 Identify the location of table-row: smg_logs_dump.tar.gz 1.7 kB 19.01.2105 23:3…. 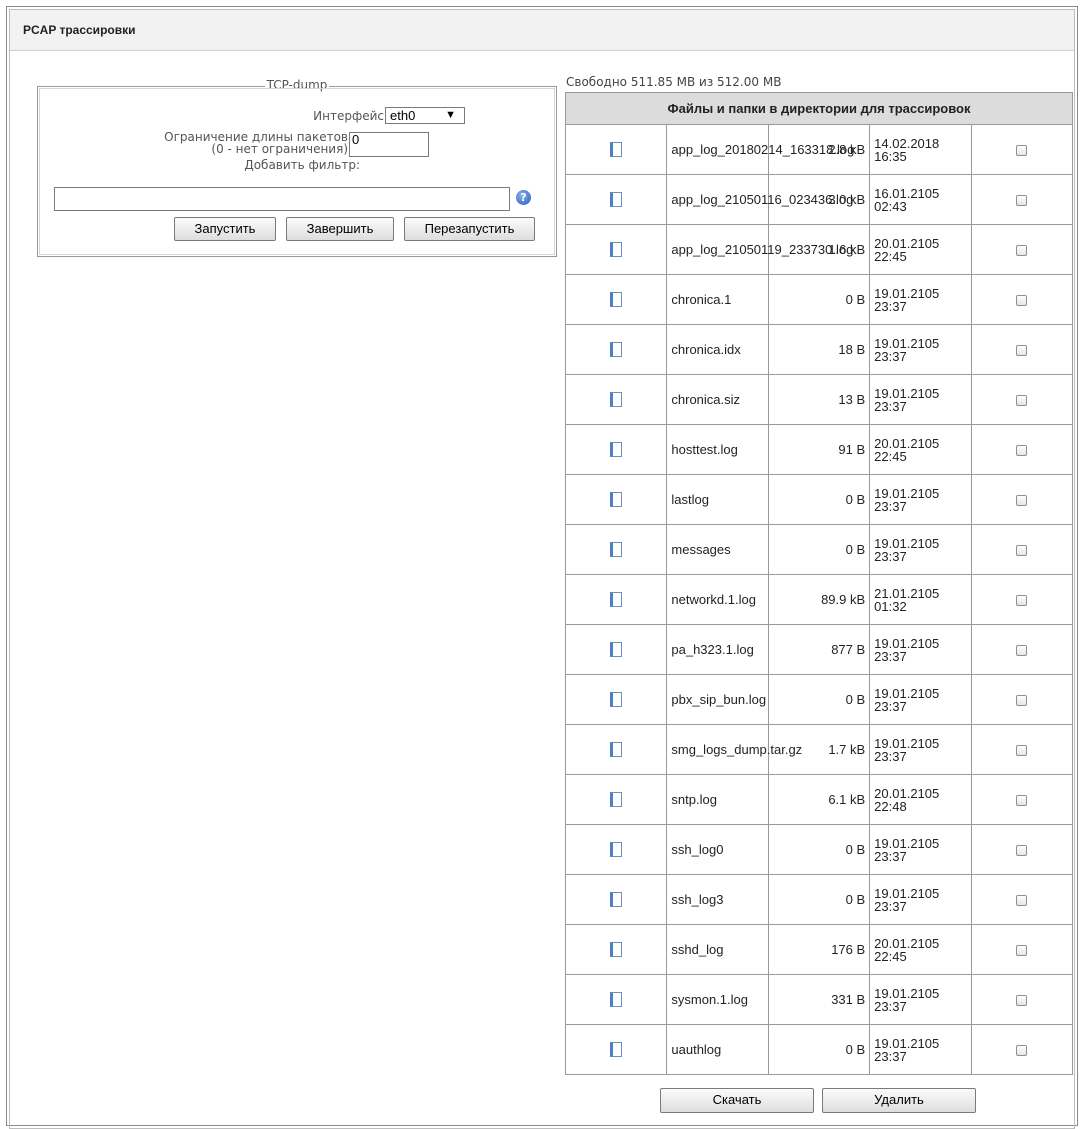
(819, 749).